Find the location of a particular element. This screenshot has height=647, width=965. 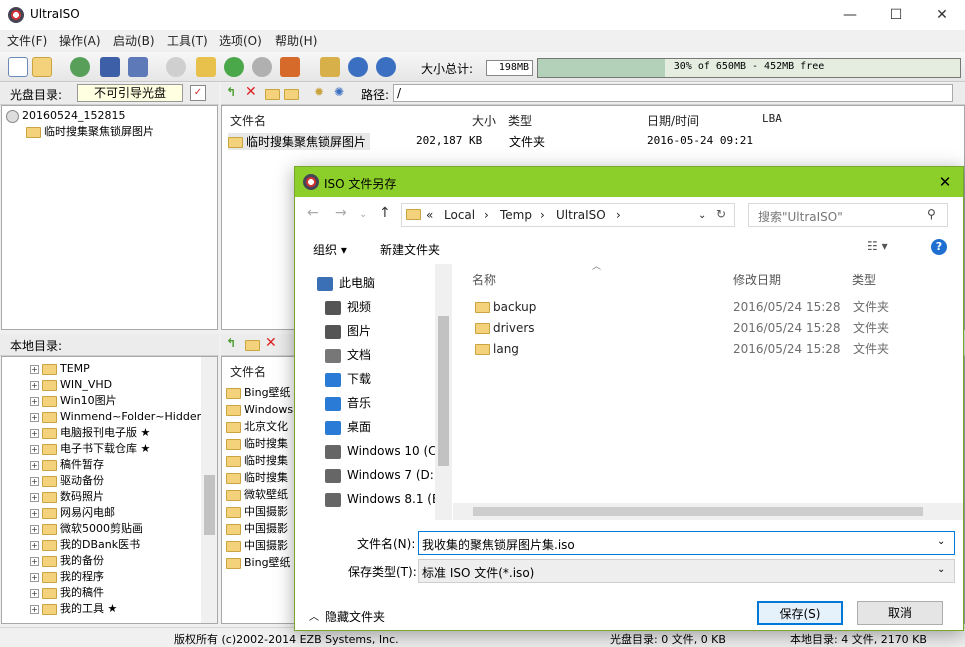

tree-item: + WIN_VHD is located at coordinates (71, 385).